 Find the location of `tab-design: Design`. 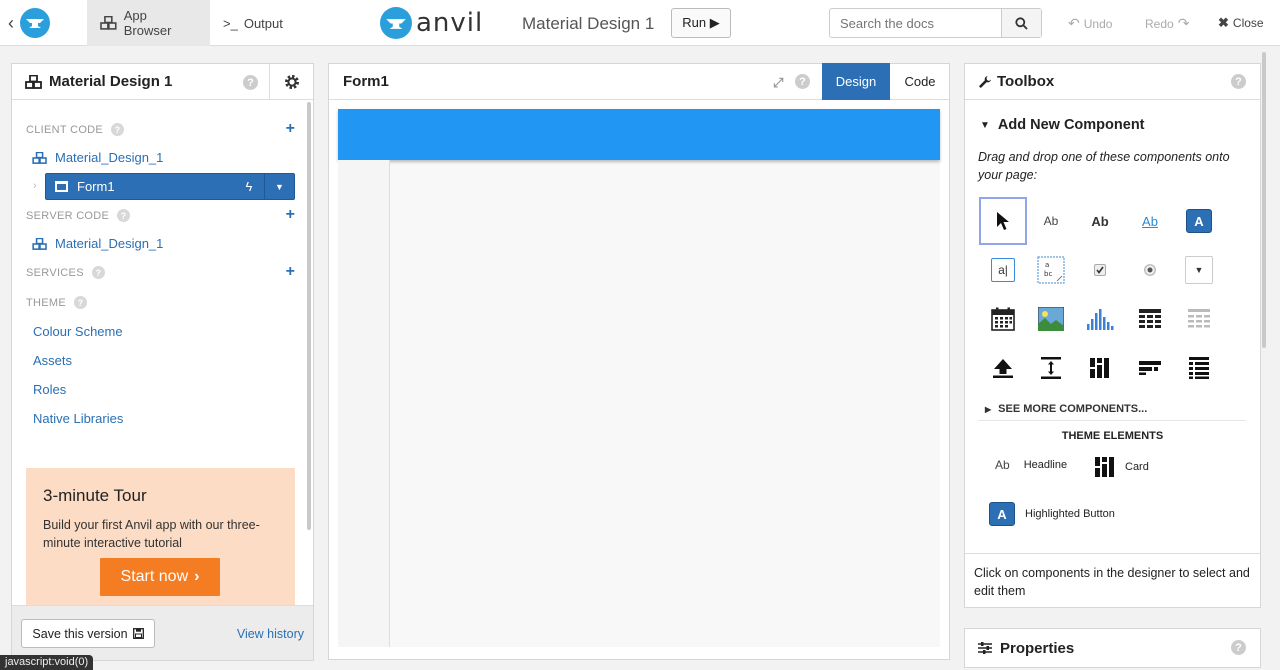

tab-design: Design is located at coordinates (856, 81).